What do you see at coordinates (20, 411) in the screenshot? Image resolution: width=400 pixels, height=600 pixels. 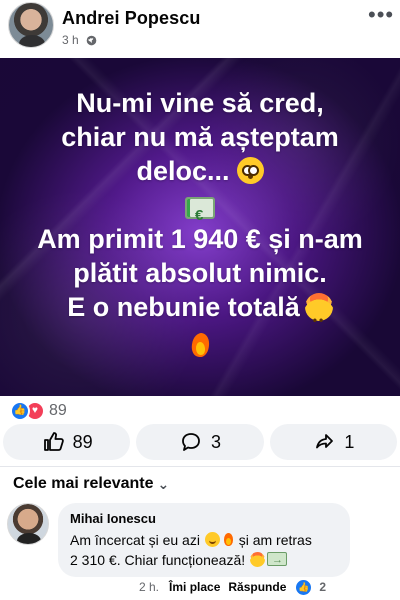 I see `like-reaction-icon: 👍` at bounding box center [20, 411].